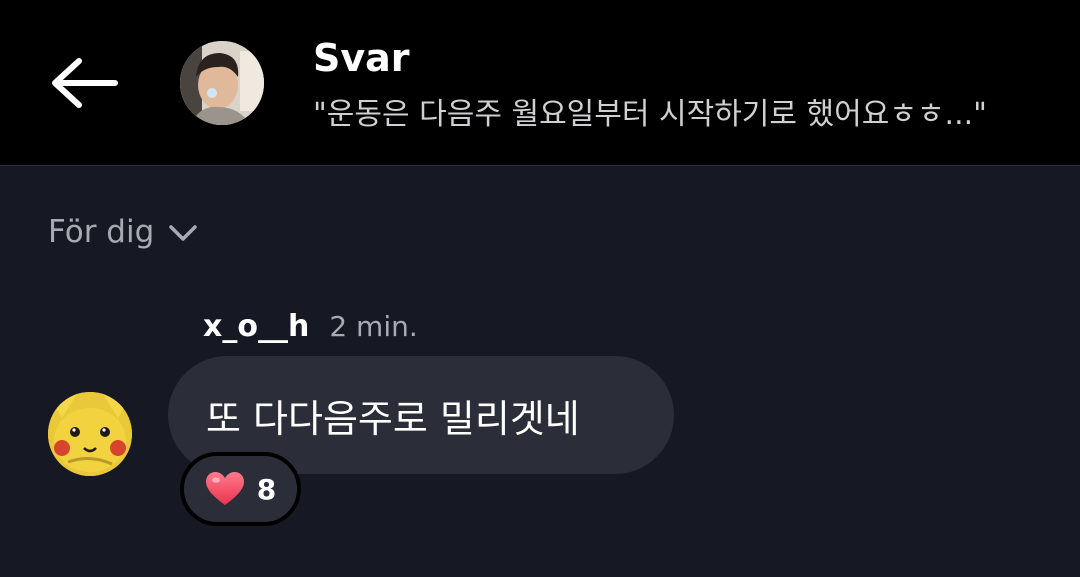 The image size is (1080, 577). What do you see at coordinates (101, 232) in the screenshot?
I see `sort-filter-label: För dig` at bounding box center [101, 232].